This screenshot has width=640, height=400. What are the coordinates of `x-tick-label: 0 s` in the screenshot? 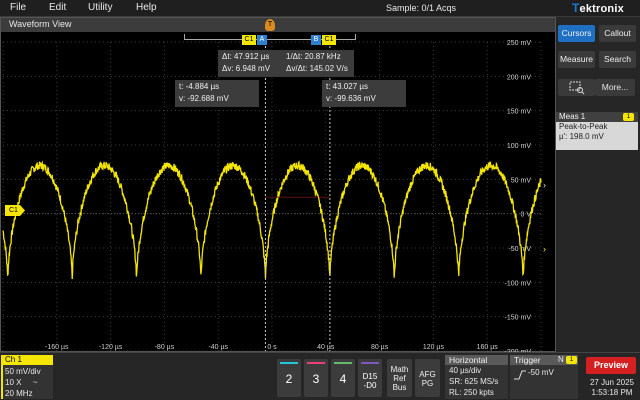 It's located at (272, 347).